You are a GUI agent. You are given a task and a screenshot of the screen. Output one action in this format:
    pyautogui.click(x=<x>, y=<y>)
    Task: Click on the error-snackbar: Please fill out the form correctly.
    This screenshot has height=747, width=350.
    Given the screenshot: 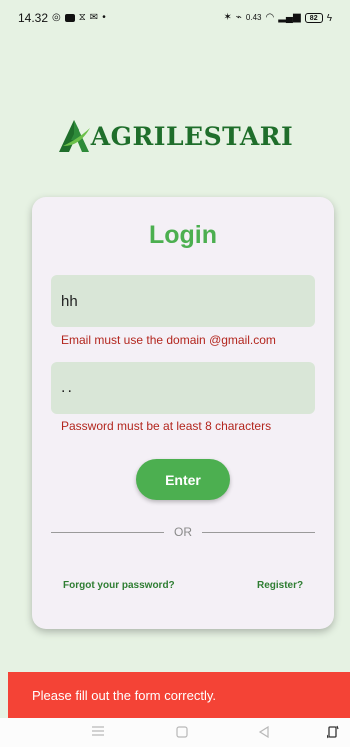 What is the action you would take?
    pyautogui.click(x=179, y=695)
    